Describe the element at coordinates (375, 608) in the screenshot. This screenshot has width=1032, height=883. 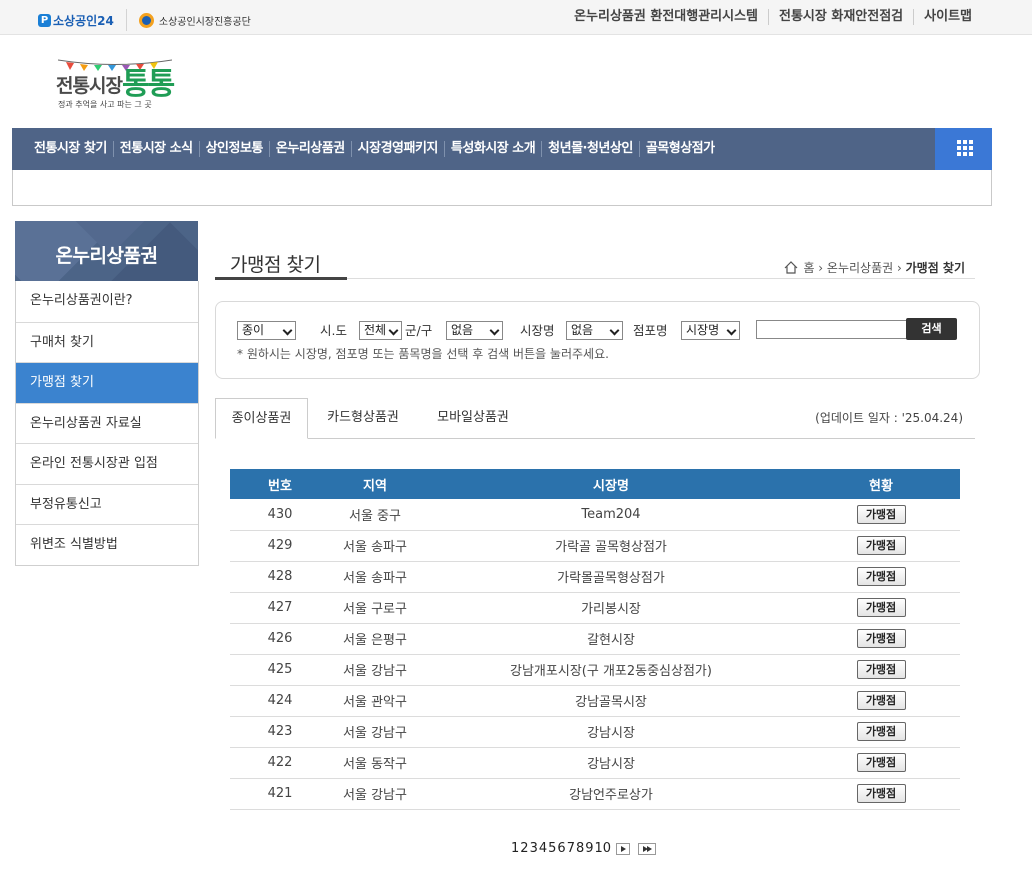
I see `cell-region: 서울 구로구` at that location.